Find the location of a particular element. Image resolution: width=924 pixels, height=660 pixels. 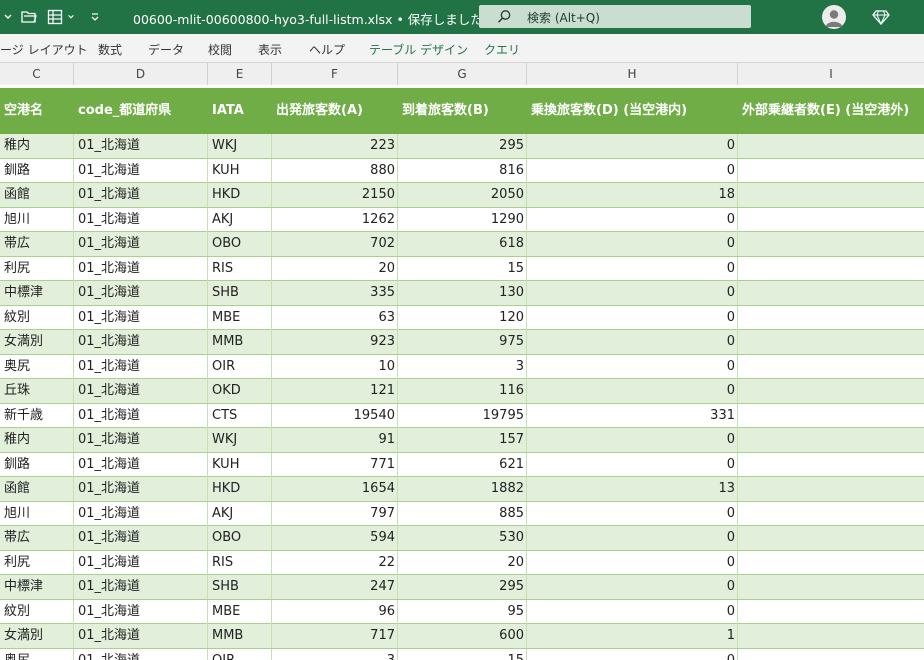

cell-departures: 22 is located at coordinates (335, 562).